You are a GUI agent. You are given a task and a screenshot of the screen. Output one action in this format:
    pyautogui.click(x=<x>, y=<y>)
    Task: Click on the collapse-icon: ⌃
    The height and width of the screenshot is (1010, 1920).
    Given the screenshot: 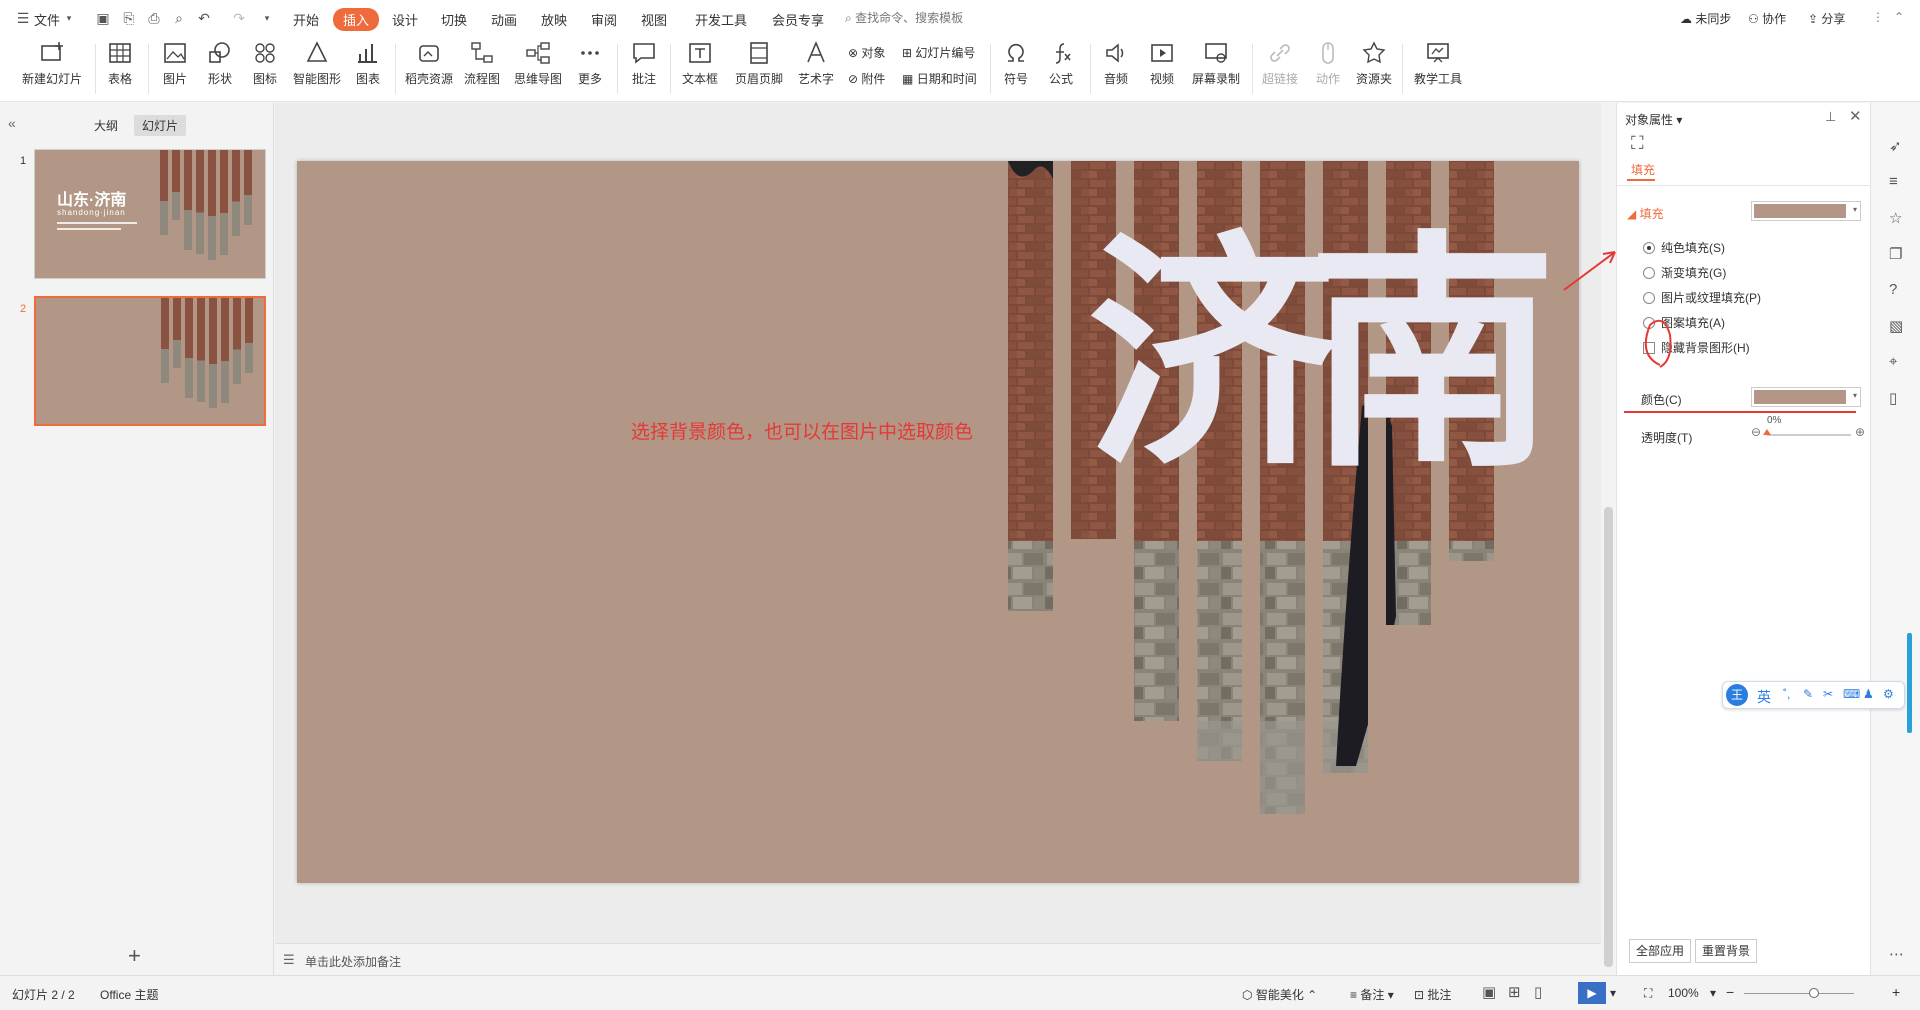 What is the action you would take?
    pyautogui.click(x=1899, y=17)
    